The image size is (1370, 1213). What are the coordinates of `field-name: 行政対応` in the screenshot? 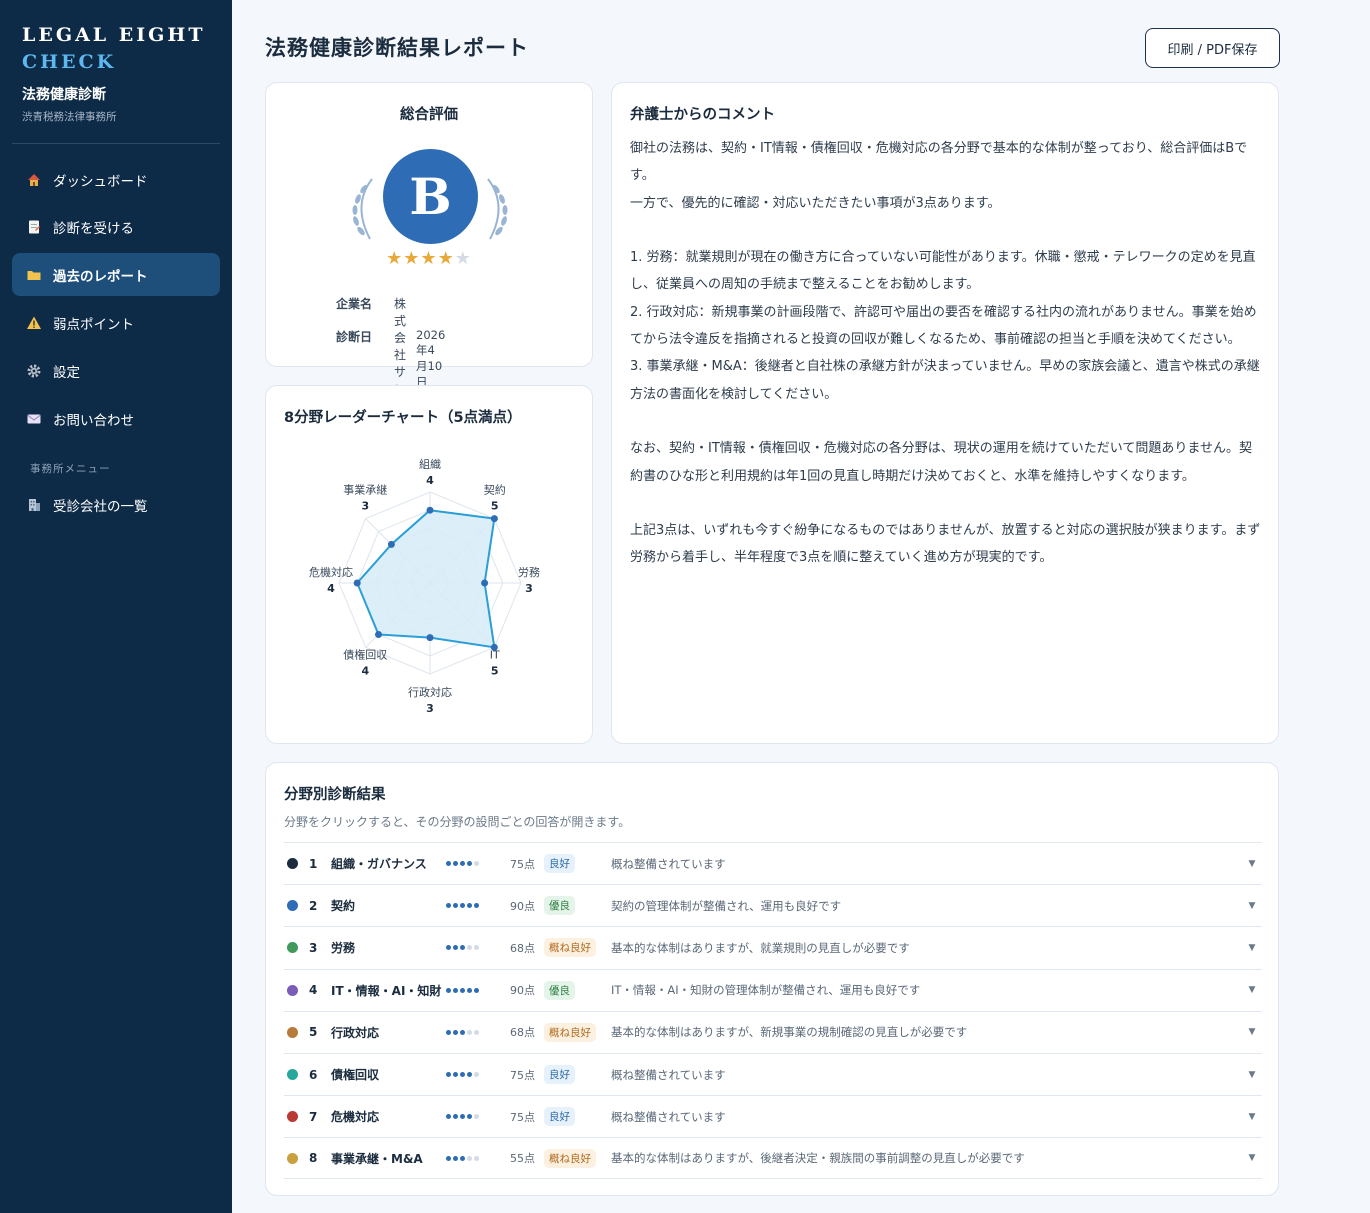 It's located at (355, 1032).